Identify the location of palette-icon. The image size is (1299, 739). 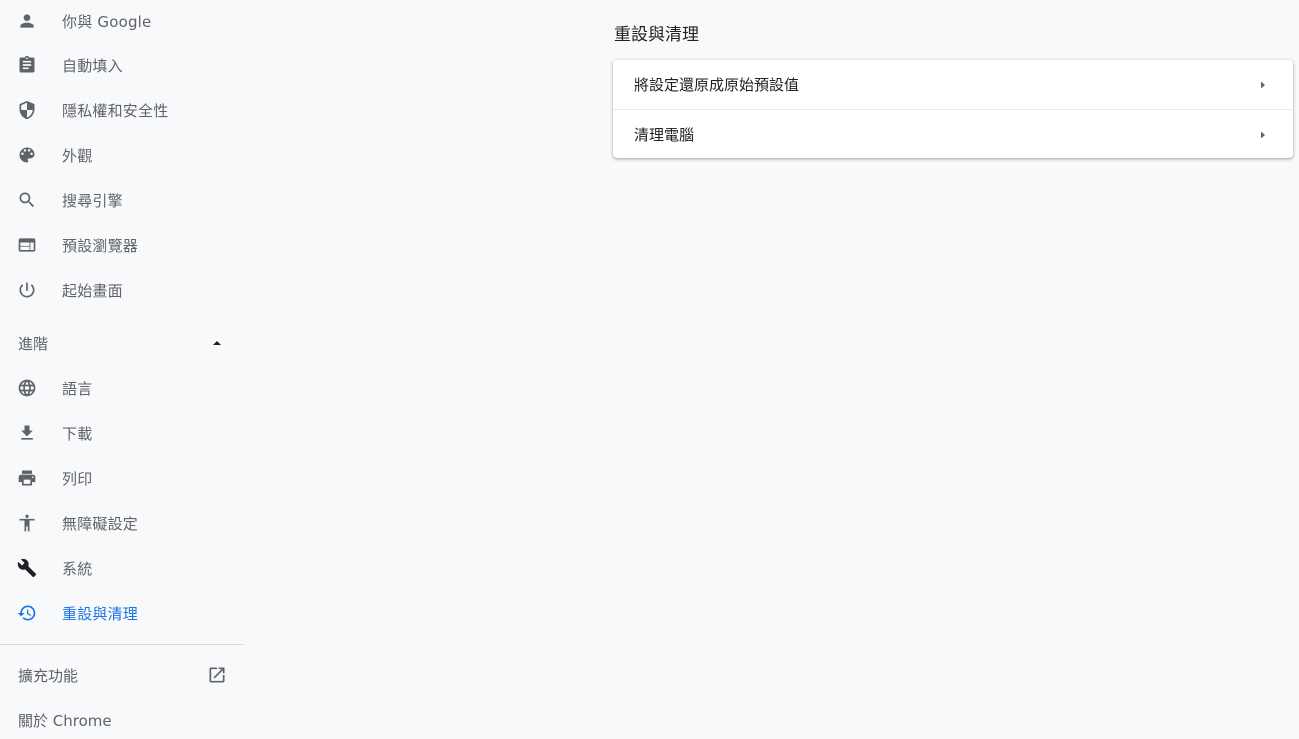
(27, 155).